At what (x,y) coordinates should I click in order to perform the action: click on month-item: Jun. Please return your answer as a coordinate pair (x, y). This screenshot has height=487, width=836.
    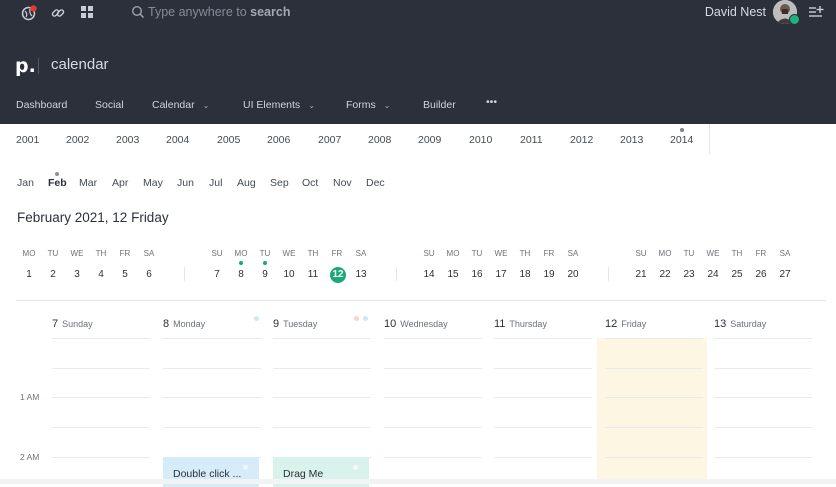
    Looking at the image, I should click on (185, 183).